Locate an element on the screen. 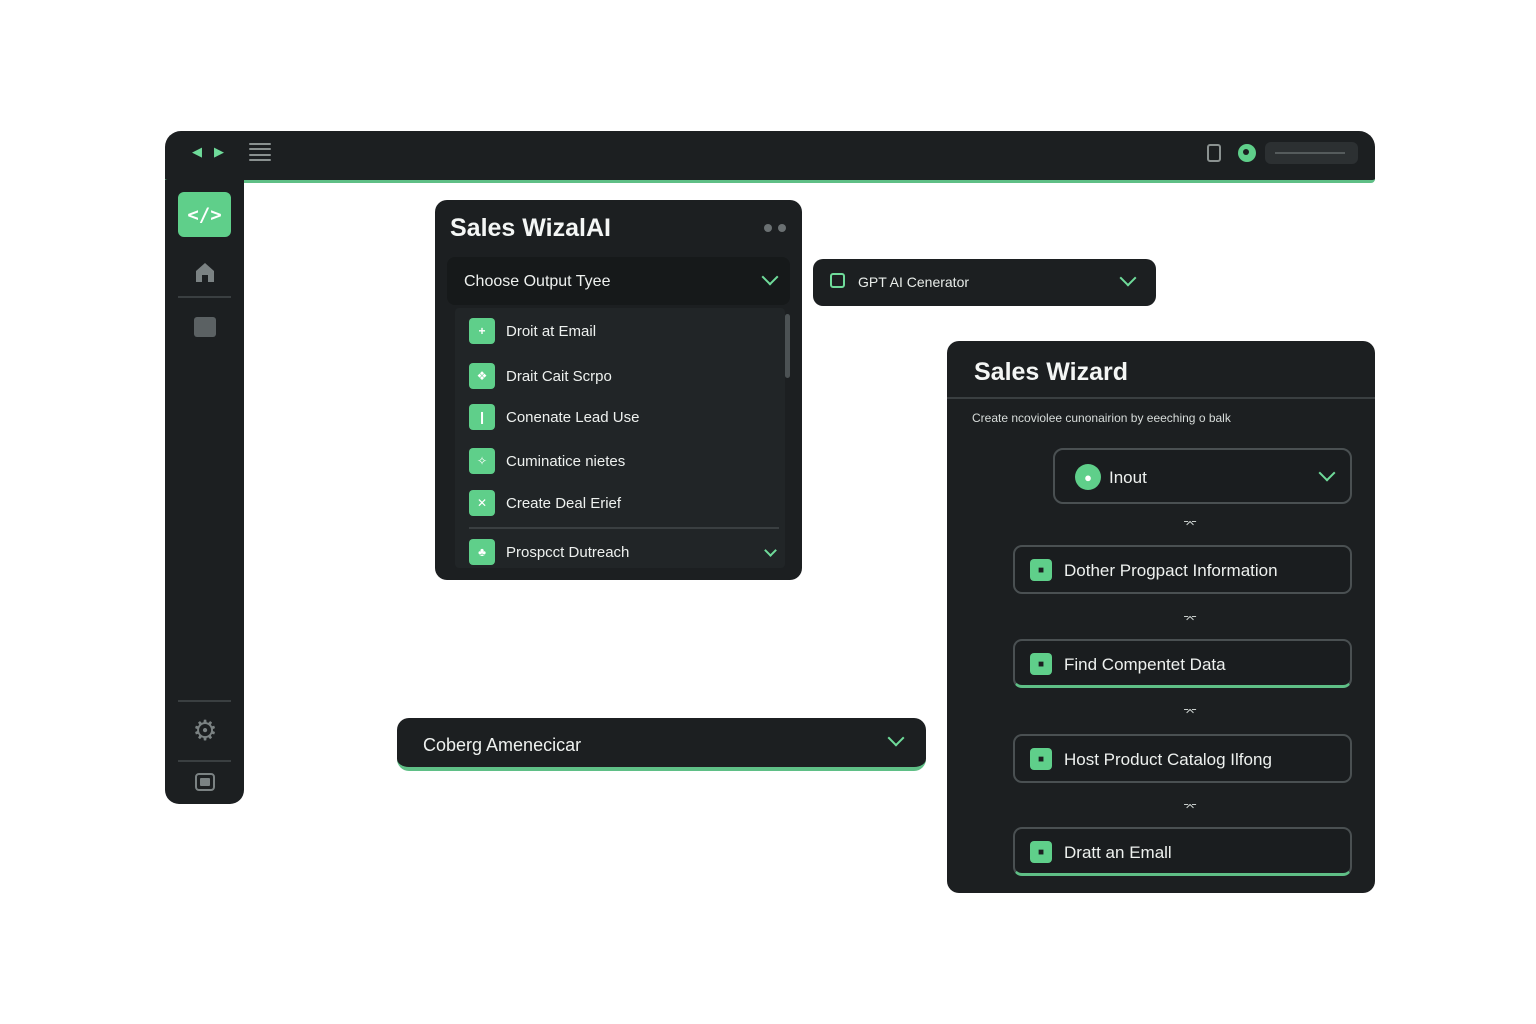 Image resolution: width=1536 pixels, height=1024 pixels. code-icon: </> is located at coordinates (204, 214).